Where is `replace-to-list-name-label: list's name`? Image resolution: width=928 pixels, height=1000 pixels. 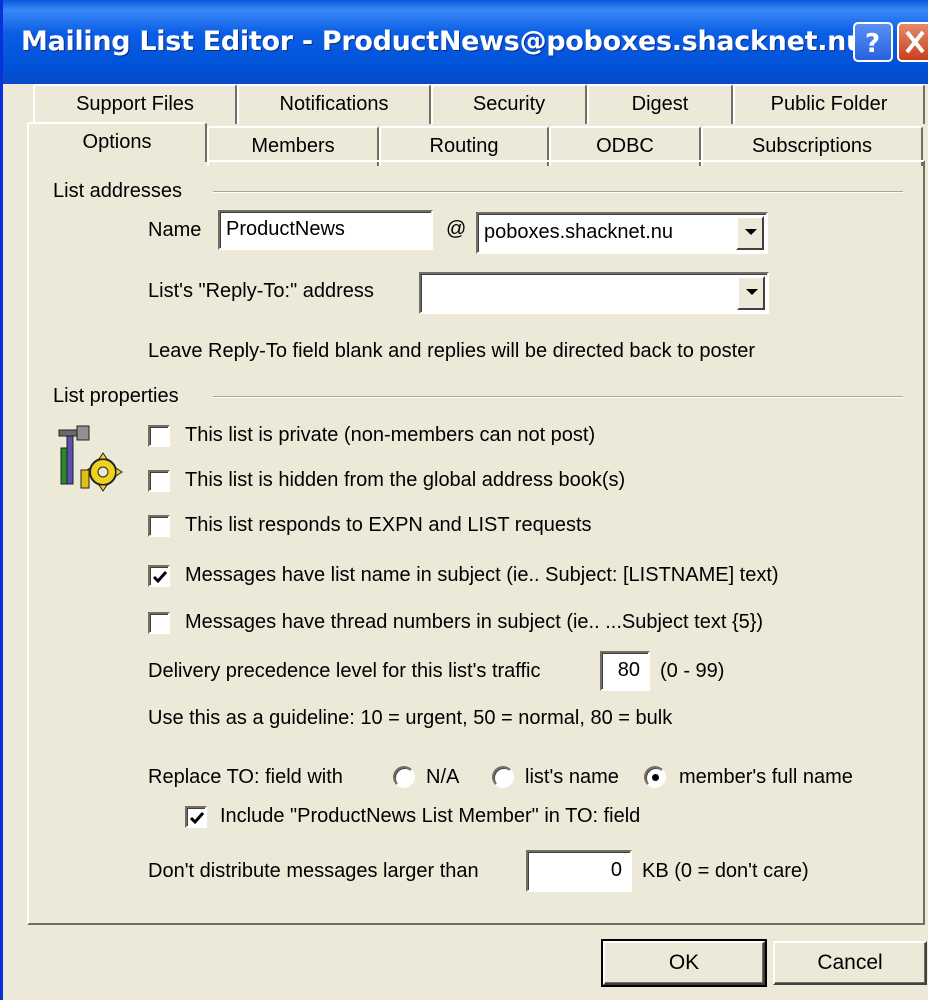
replace-to-list-name-label: list's name is located at coordinates (572, 777).